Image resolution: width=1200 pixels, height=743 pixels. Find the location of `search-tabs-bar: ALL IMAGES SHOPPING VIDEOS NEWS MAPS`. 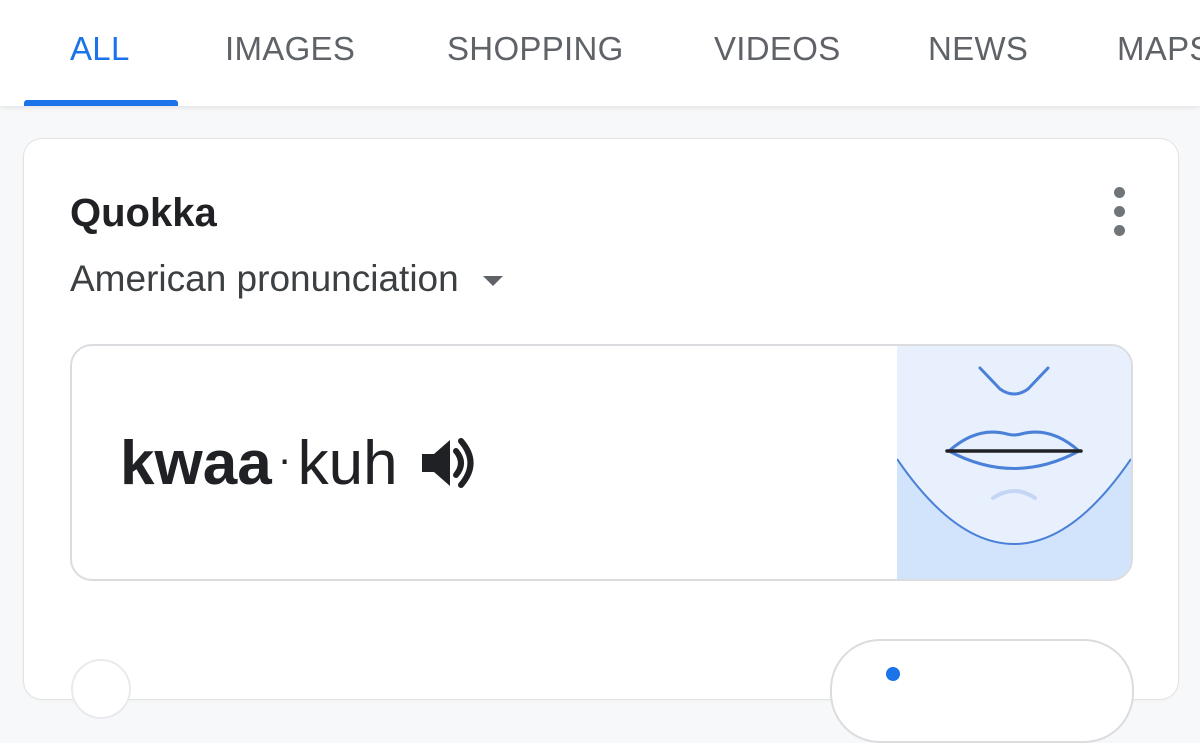

search-tabs-bar: ALL IMAGES SHOPPING VIDEOS NEWS MAPS is located at coordinates (600, 53).